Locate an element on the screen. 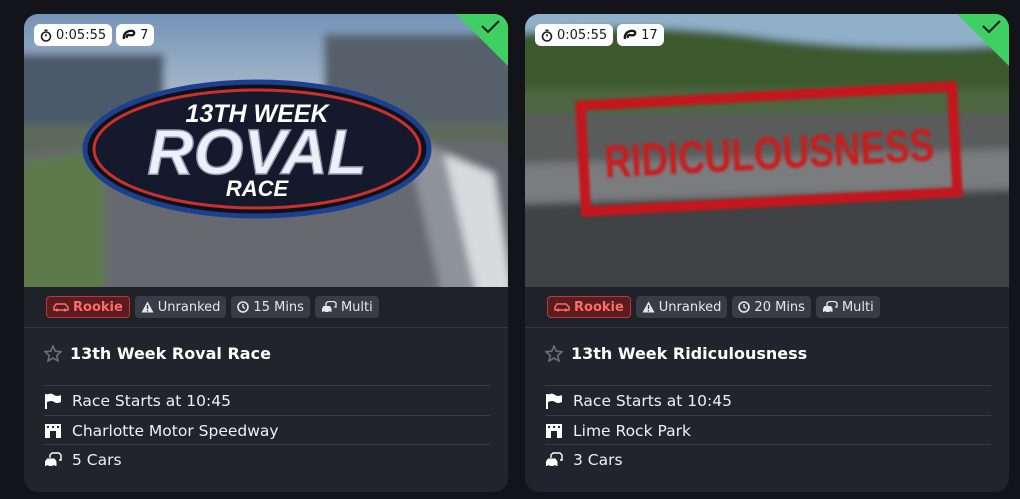 This screenshot has width=1020, height=499. duration-tag: 20 Mins is located at coordinates (771, 307).